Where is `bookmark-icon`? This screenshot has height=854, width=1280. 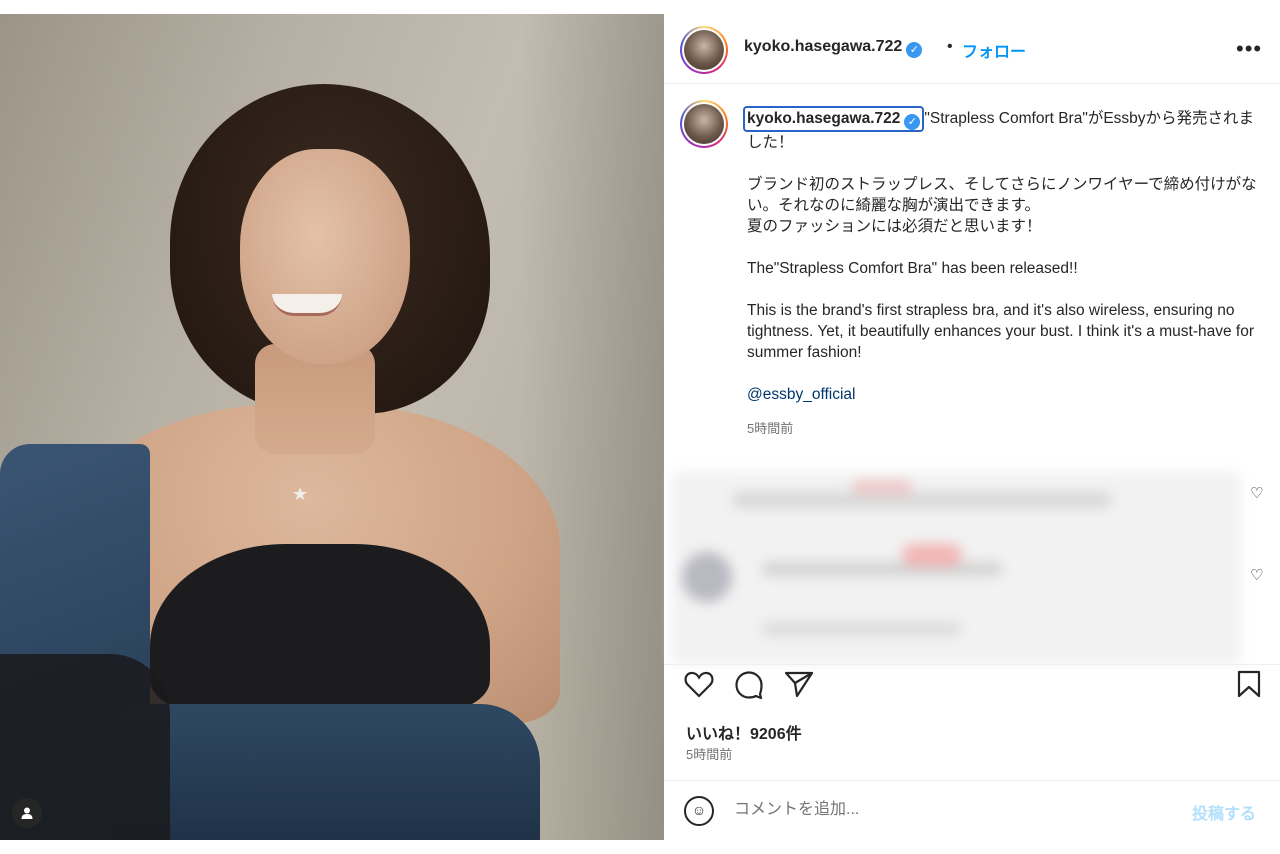
bookmark-icon is located at coordinates (1249, 684).